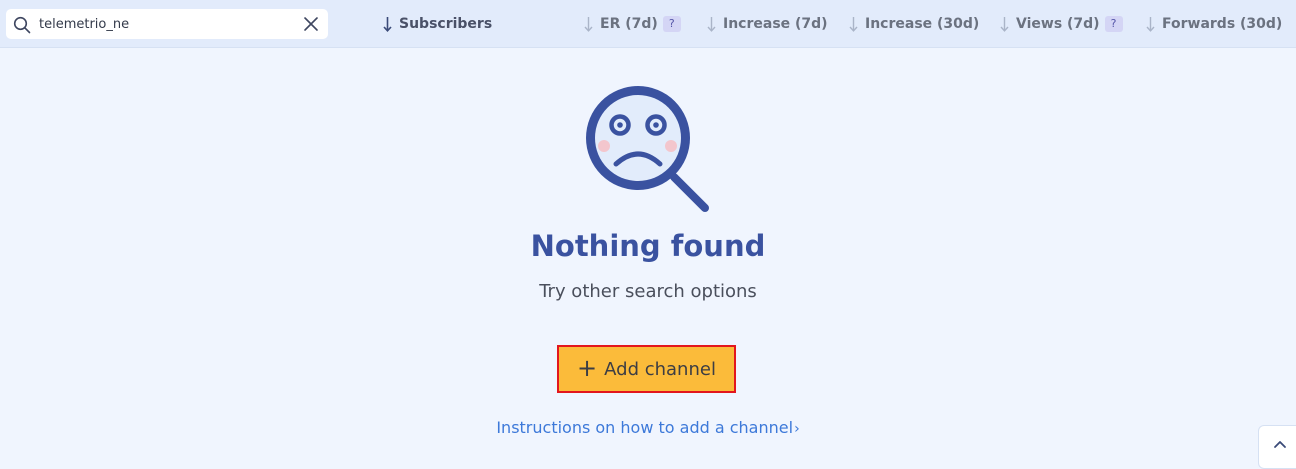 The height and width of the screenshot is (469, 1296). Describe the element at coordinates (311, 24) in the screenshot. I see `clear-search-icon` at that location.